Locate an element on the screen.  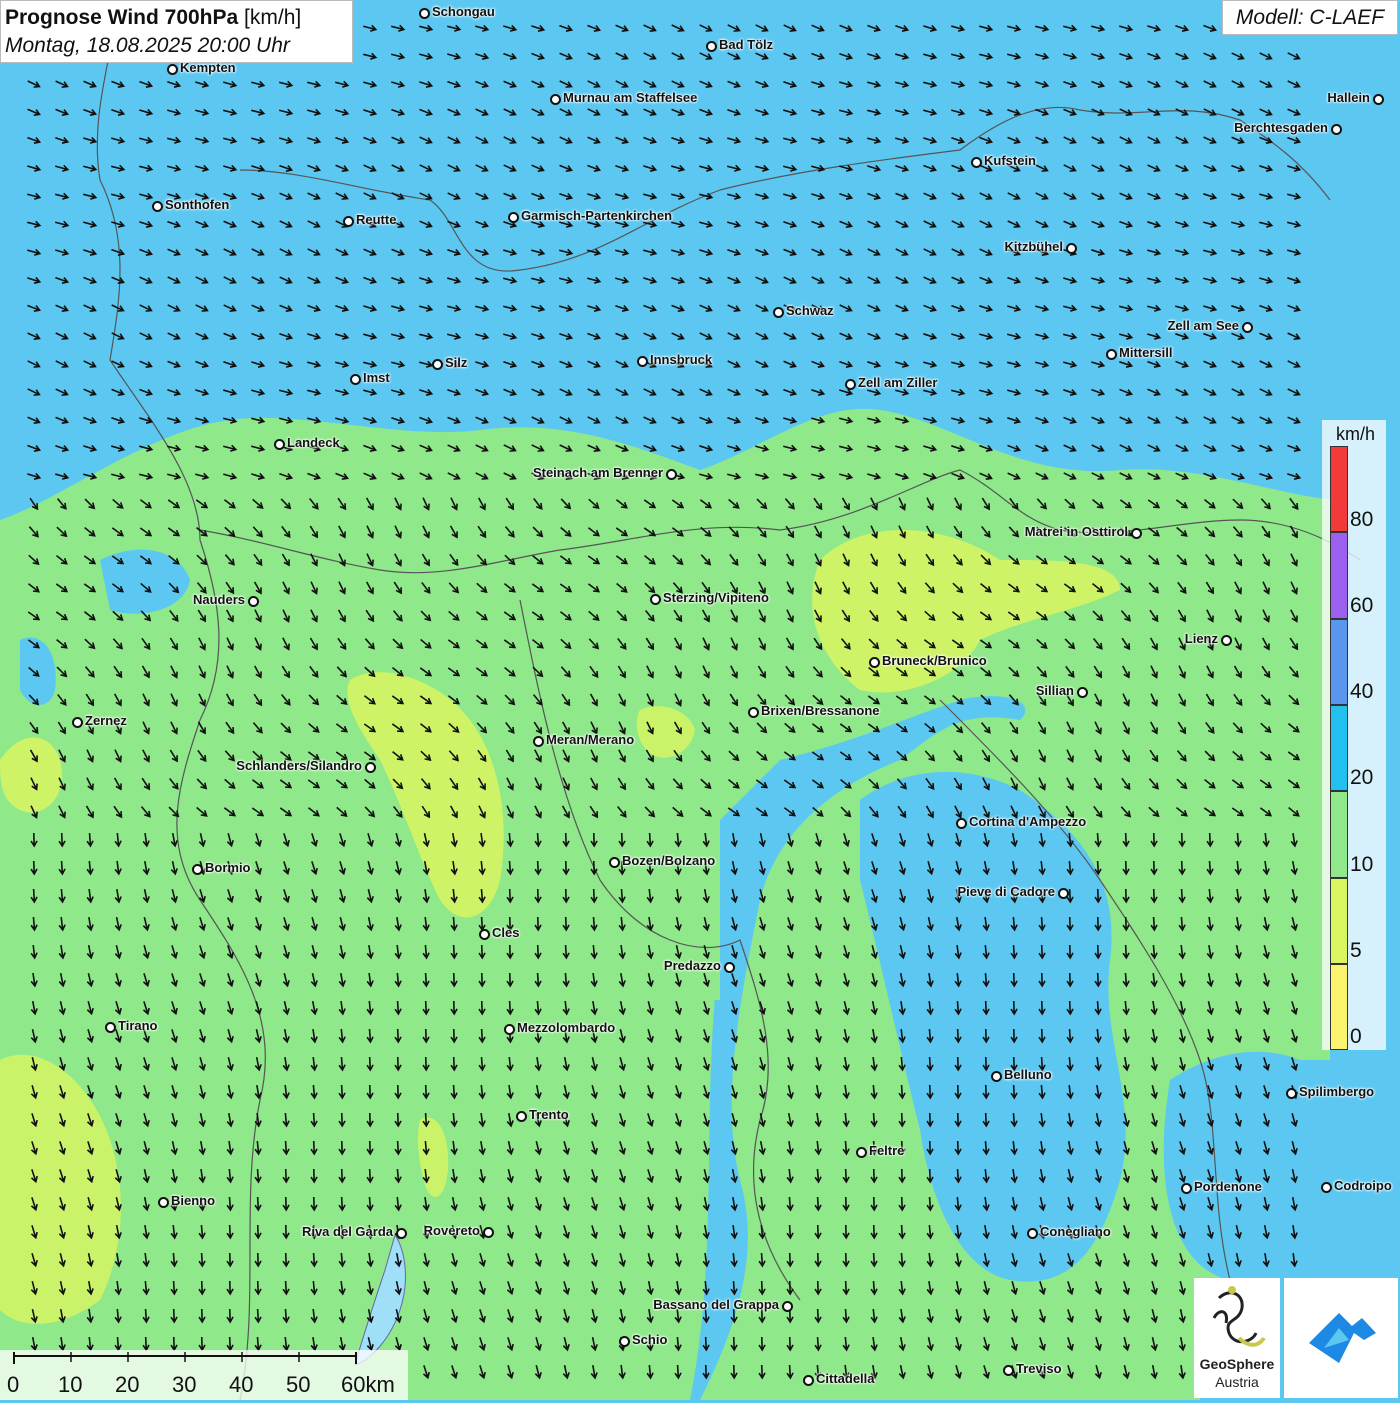
city-label-meran-merano: Meran/Merano is located at coordinates (590, 739).